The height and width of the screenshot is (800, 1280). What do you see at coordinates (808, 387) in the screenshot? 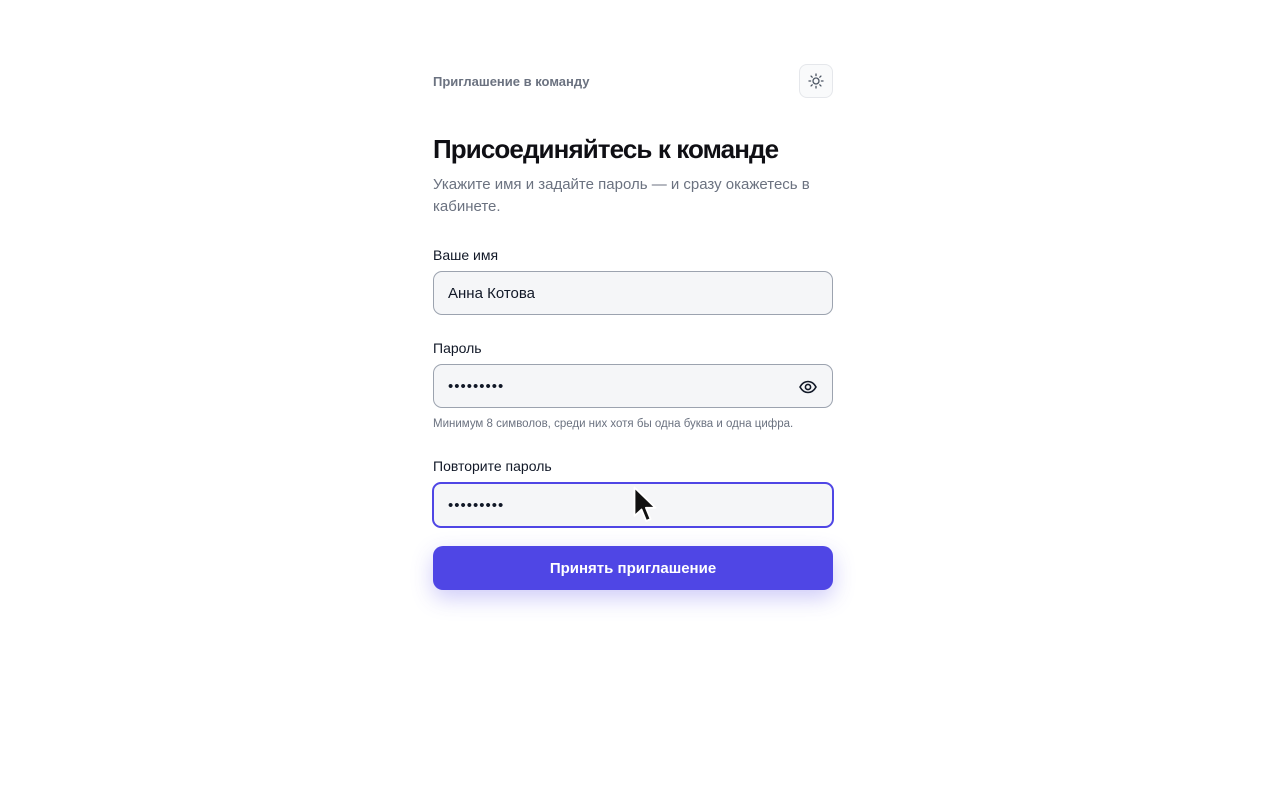
I see `eye-icon` at bounding box center [808, 387].